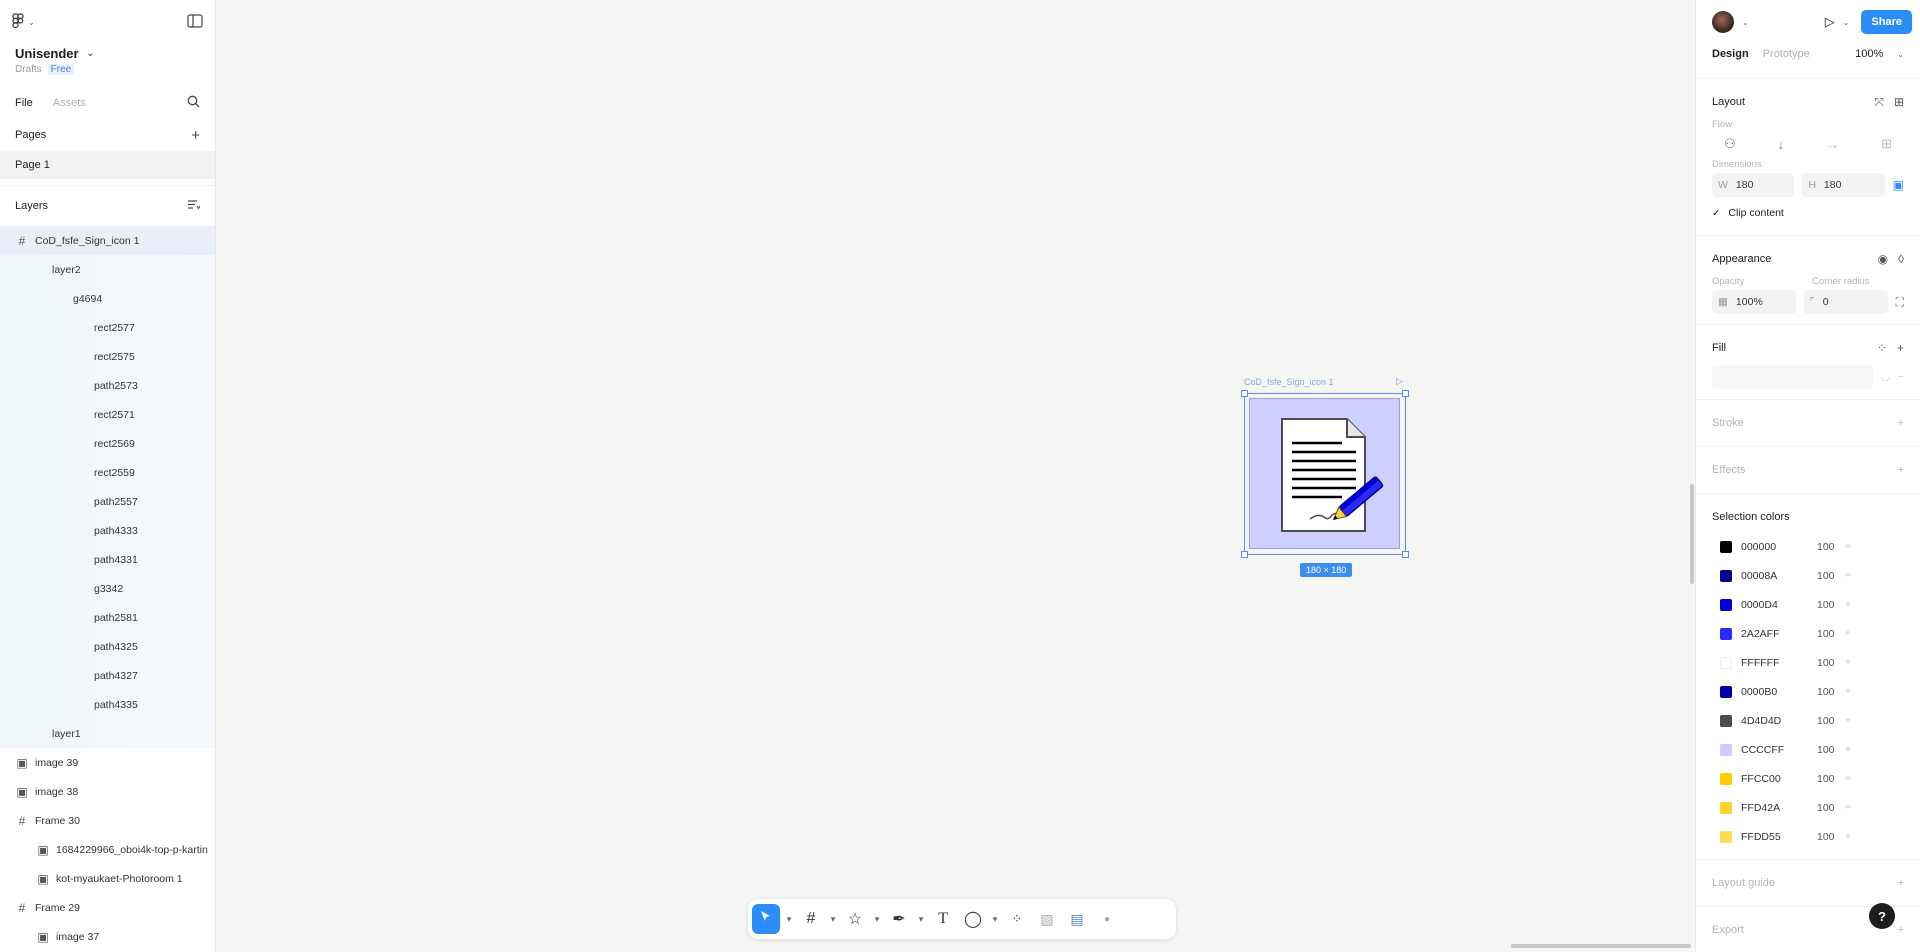 This screenshot has height=952, width=1920. What do you see at coordinates (1898, 185) in the screenshot?
I see `constrain-proportions-icon: ▣` at bounding box center [1898, 185].